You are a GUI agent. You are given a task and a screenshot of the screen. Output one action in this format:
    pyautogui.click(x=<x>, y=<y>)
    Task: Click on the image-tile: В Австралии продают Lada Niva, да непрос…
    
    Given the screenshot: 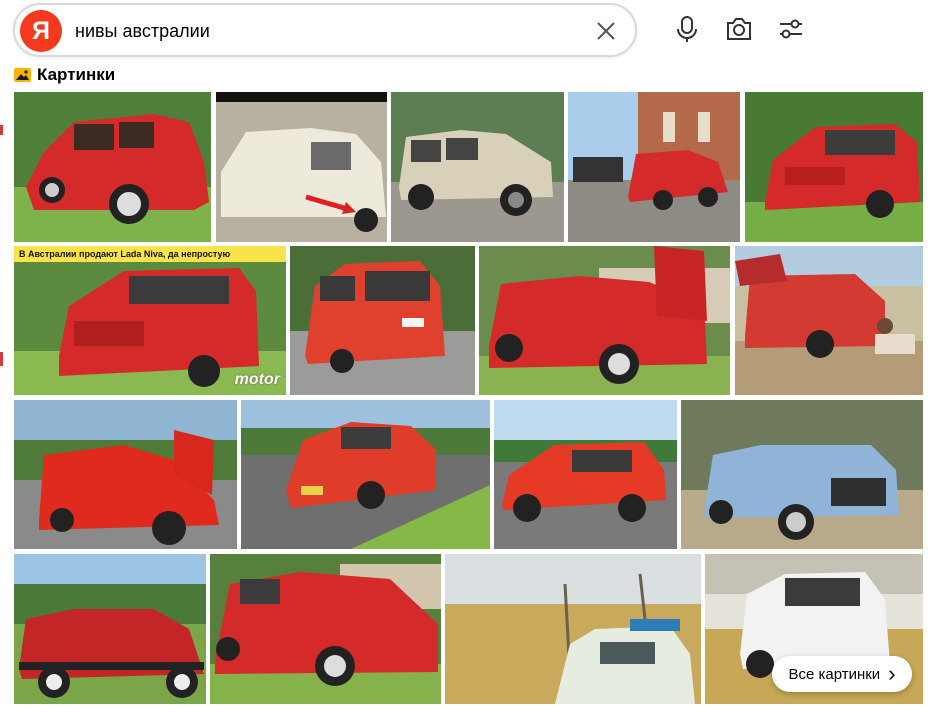 What is the action you would take?
    pyautogui.click(x=150, y=320)
    